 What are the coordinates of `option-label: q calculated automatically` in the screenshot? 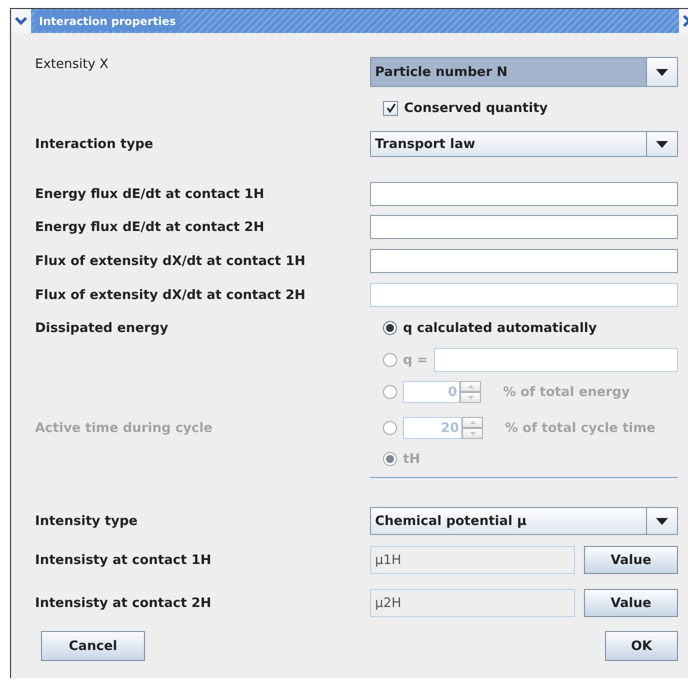 It's located at (500, 328).